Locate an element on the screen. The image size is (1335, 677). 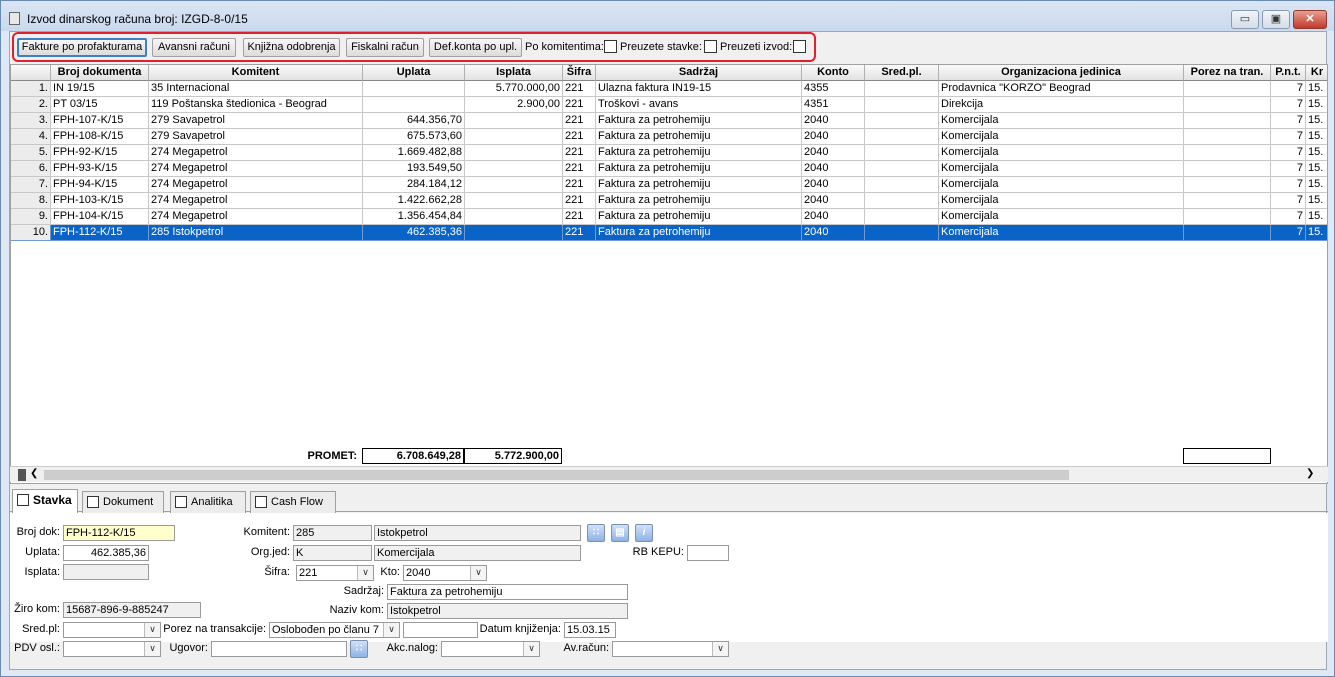
scroll-right-arrow-icon: ❯ is located at coordinates (1310, 473).